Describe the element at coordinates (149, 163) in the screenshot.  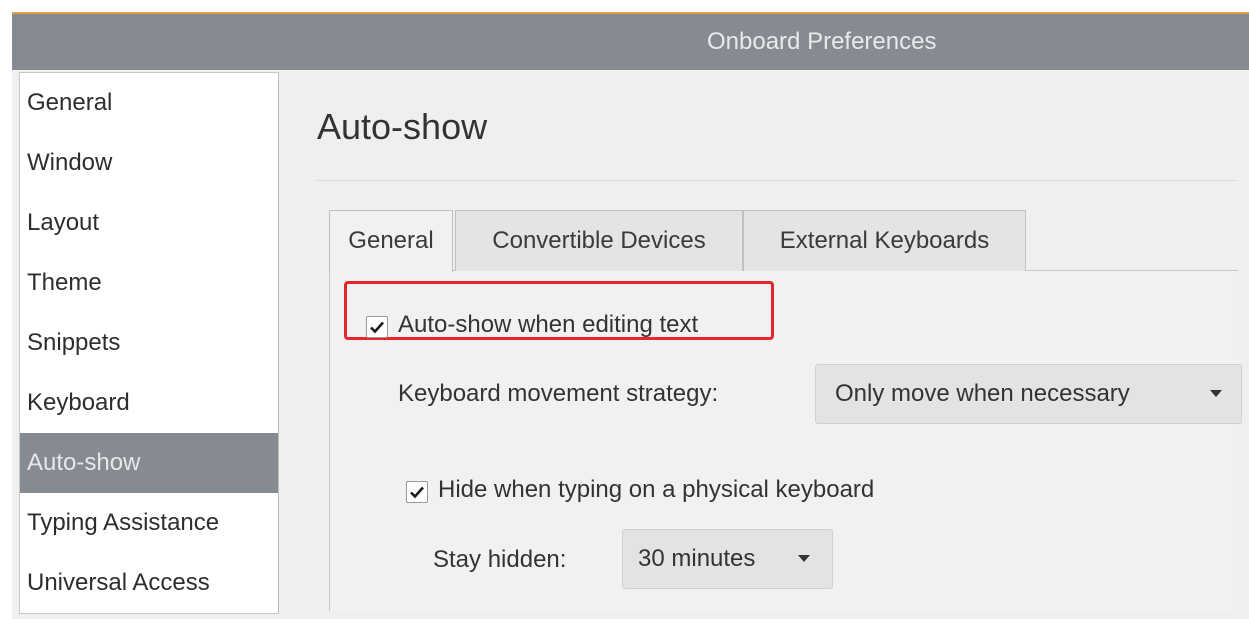
I see `sidebar-item-window: Window` at that location.